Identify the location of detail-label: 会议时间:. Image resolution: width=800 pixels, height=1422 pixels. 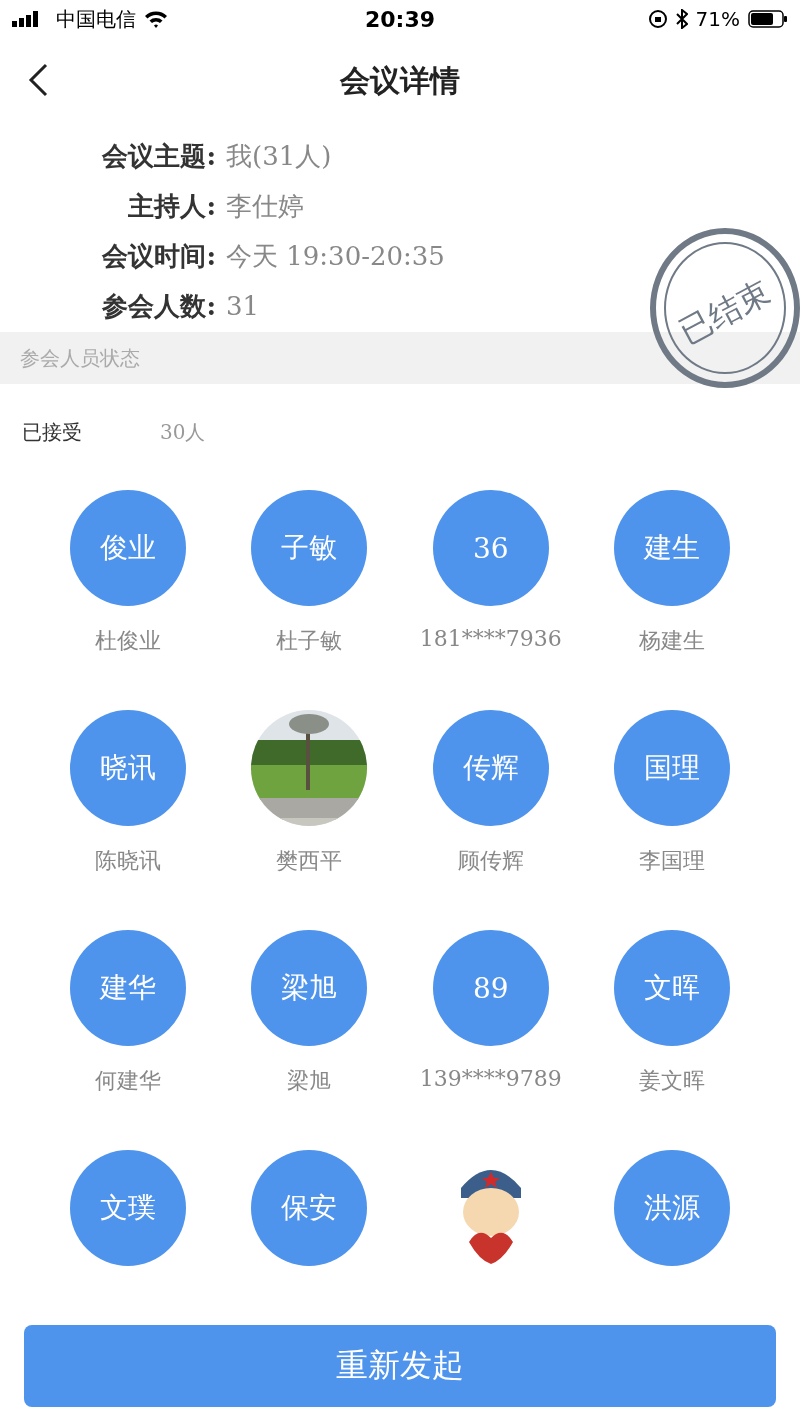
(158, 256).